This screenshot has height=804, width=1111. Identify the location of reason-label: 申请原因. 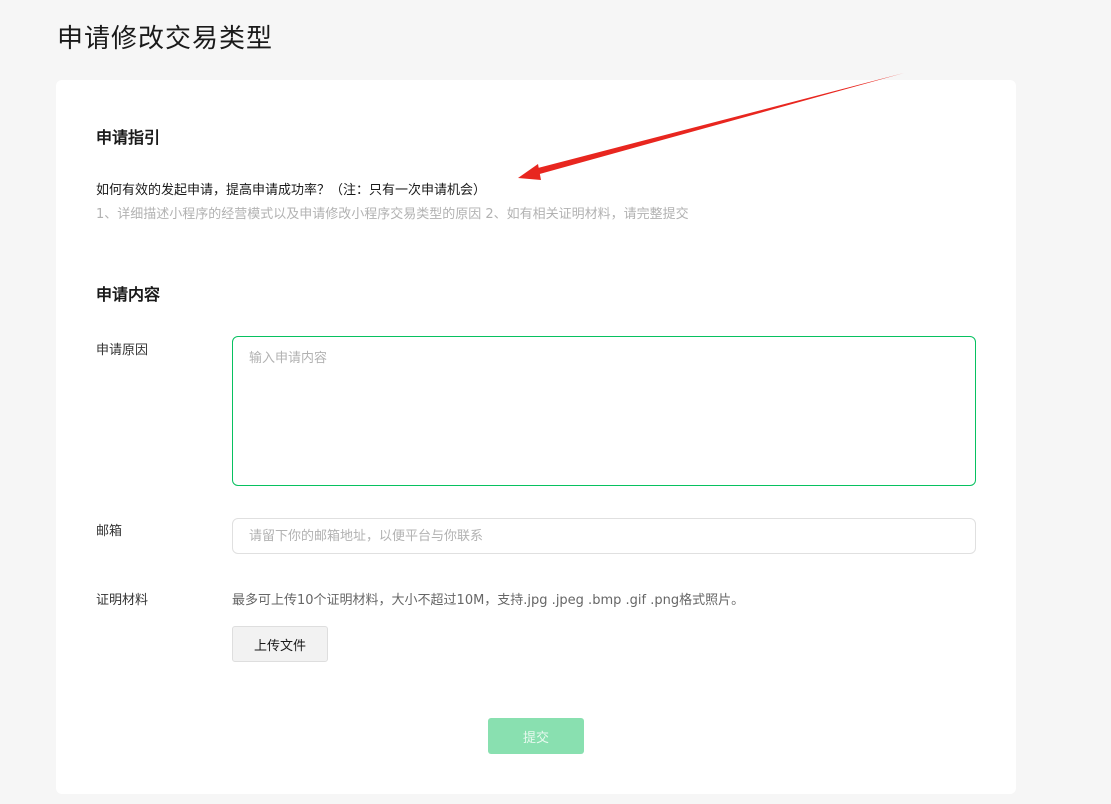
(122, 350).